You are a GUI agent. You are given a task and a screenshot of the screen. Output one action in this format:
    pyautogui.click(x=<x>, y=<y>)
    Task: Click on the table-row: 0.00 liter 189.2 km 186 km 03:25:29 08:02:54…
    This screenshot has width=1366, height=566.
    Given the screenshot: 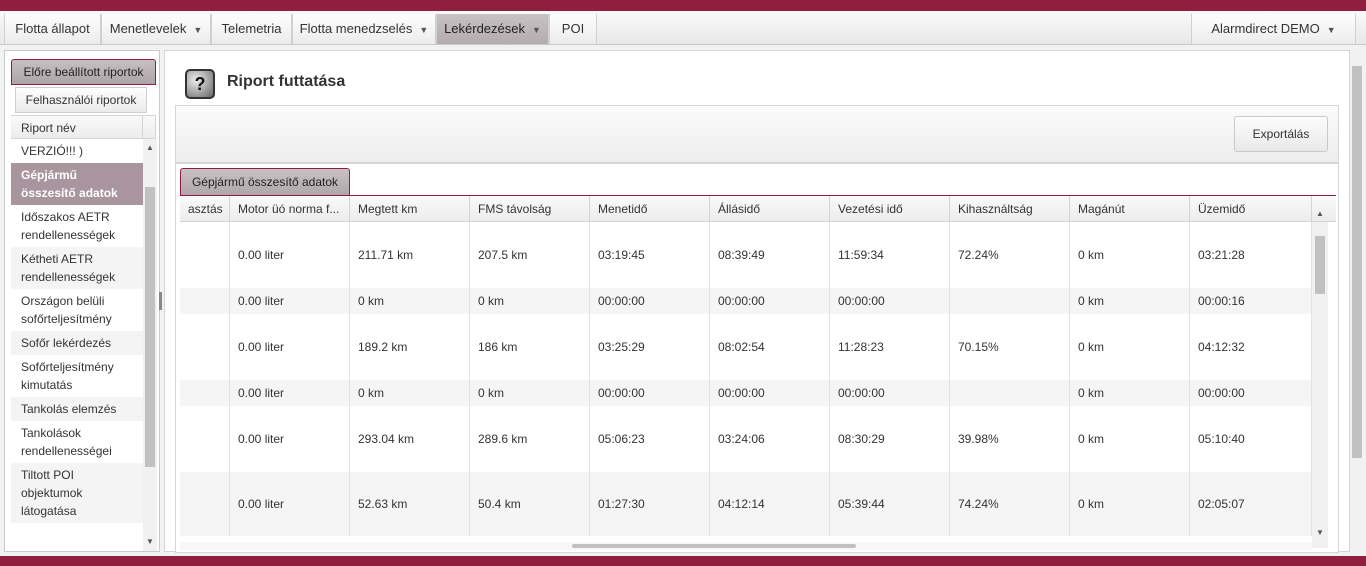 What is the action you would take?
    pyautogui.click(x=746, y=347)
    